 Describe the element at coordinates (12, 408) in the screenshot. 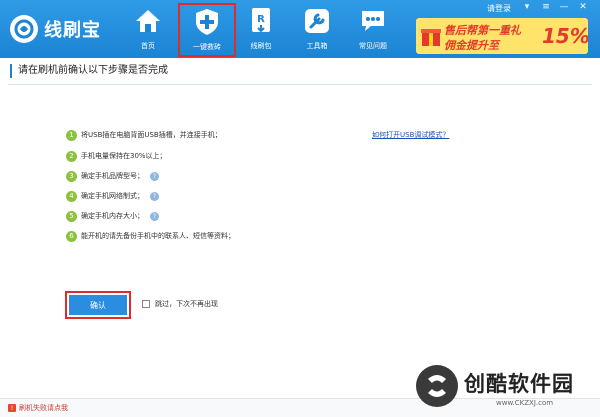

I see `warning-icon: !` at that location.